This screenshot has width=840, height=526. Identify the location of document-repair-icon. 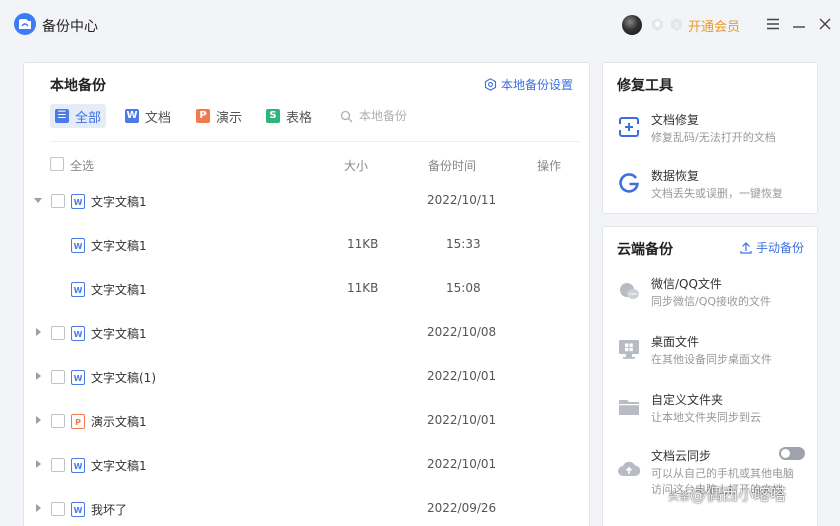
(629, 127).